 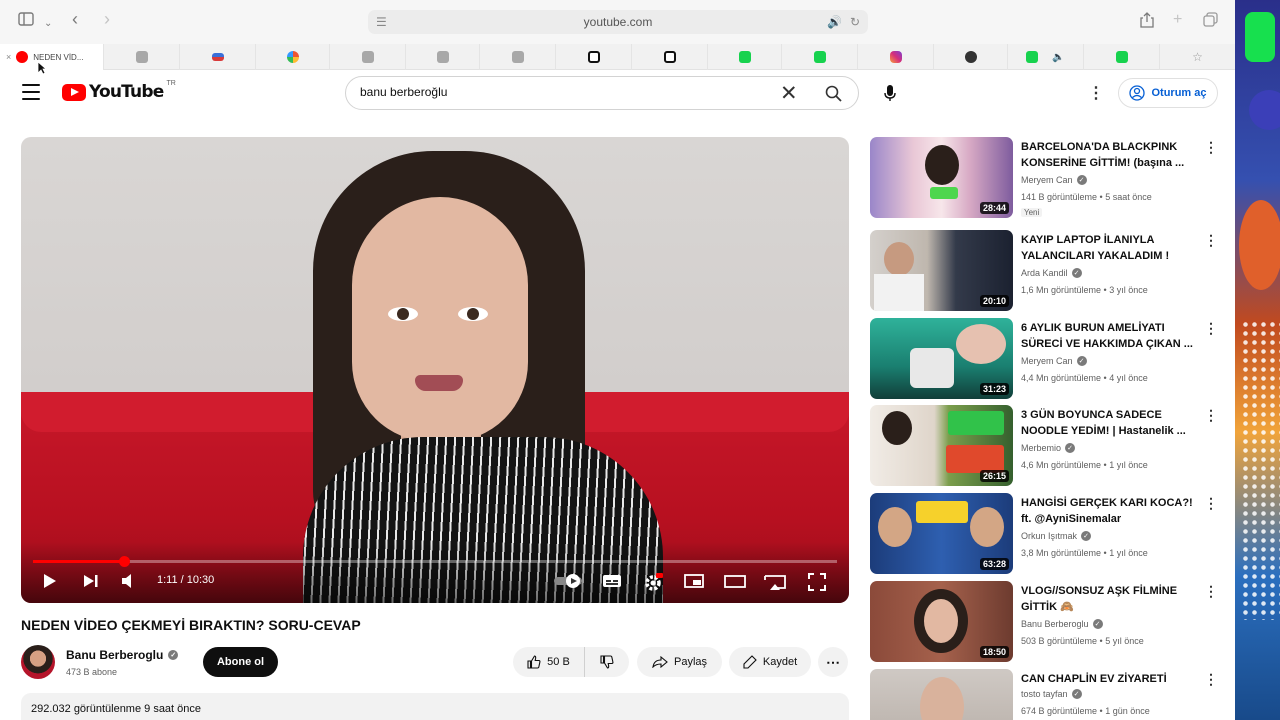 What do you see at coordinates (1147, 23) in the screenshot?
I see `share-icon` at bounding box center [1147, 23].